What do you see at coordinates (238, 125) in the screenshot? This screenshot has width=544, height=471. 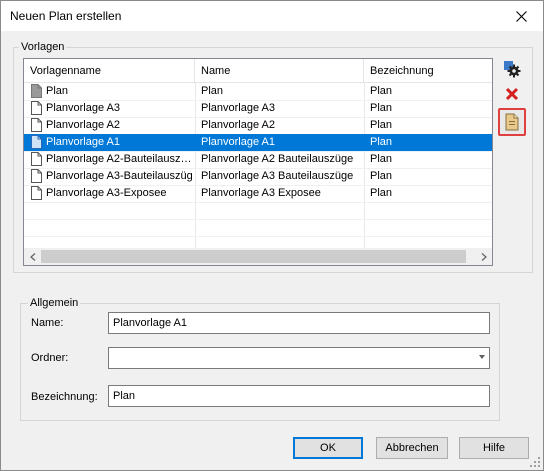 I see `cell-name: Planvorlage A2` at bounding box center [238, 125].